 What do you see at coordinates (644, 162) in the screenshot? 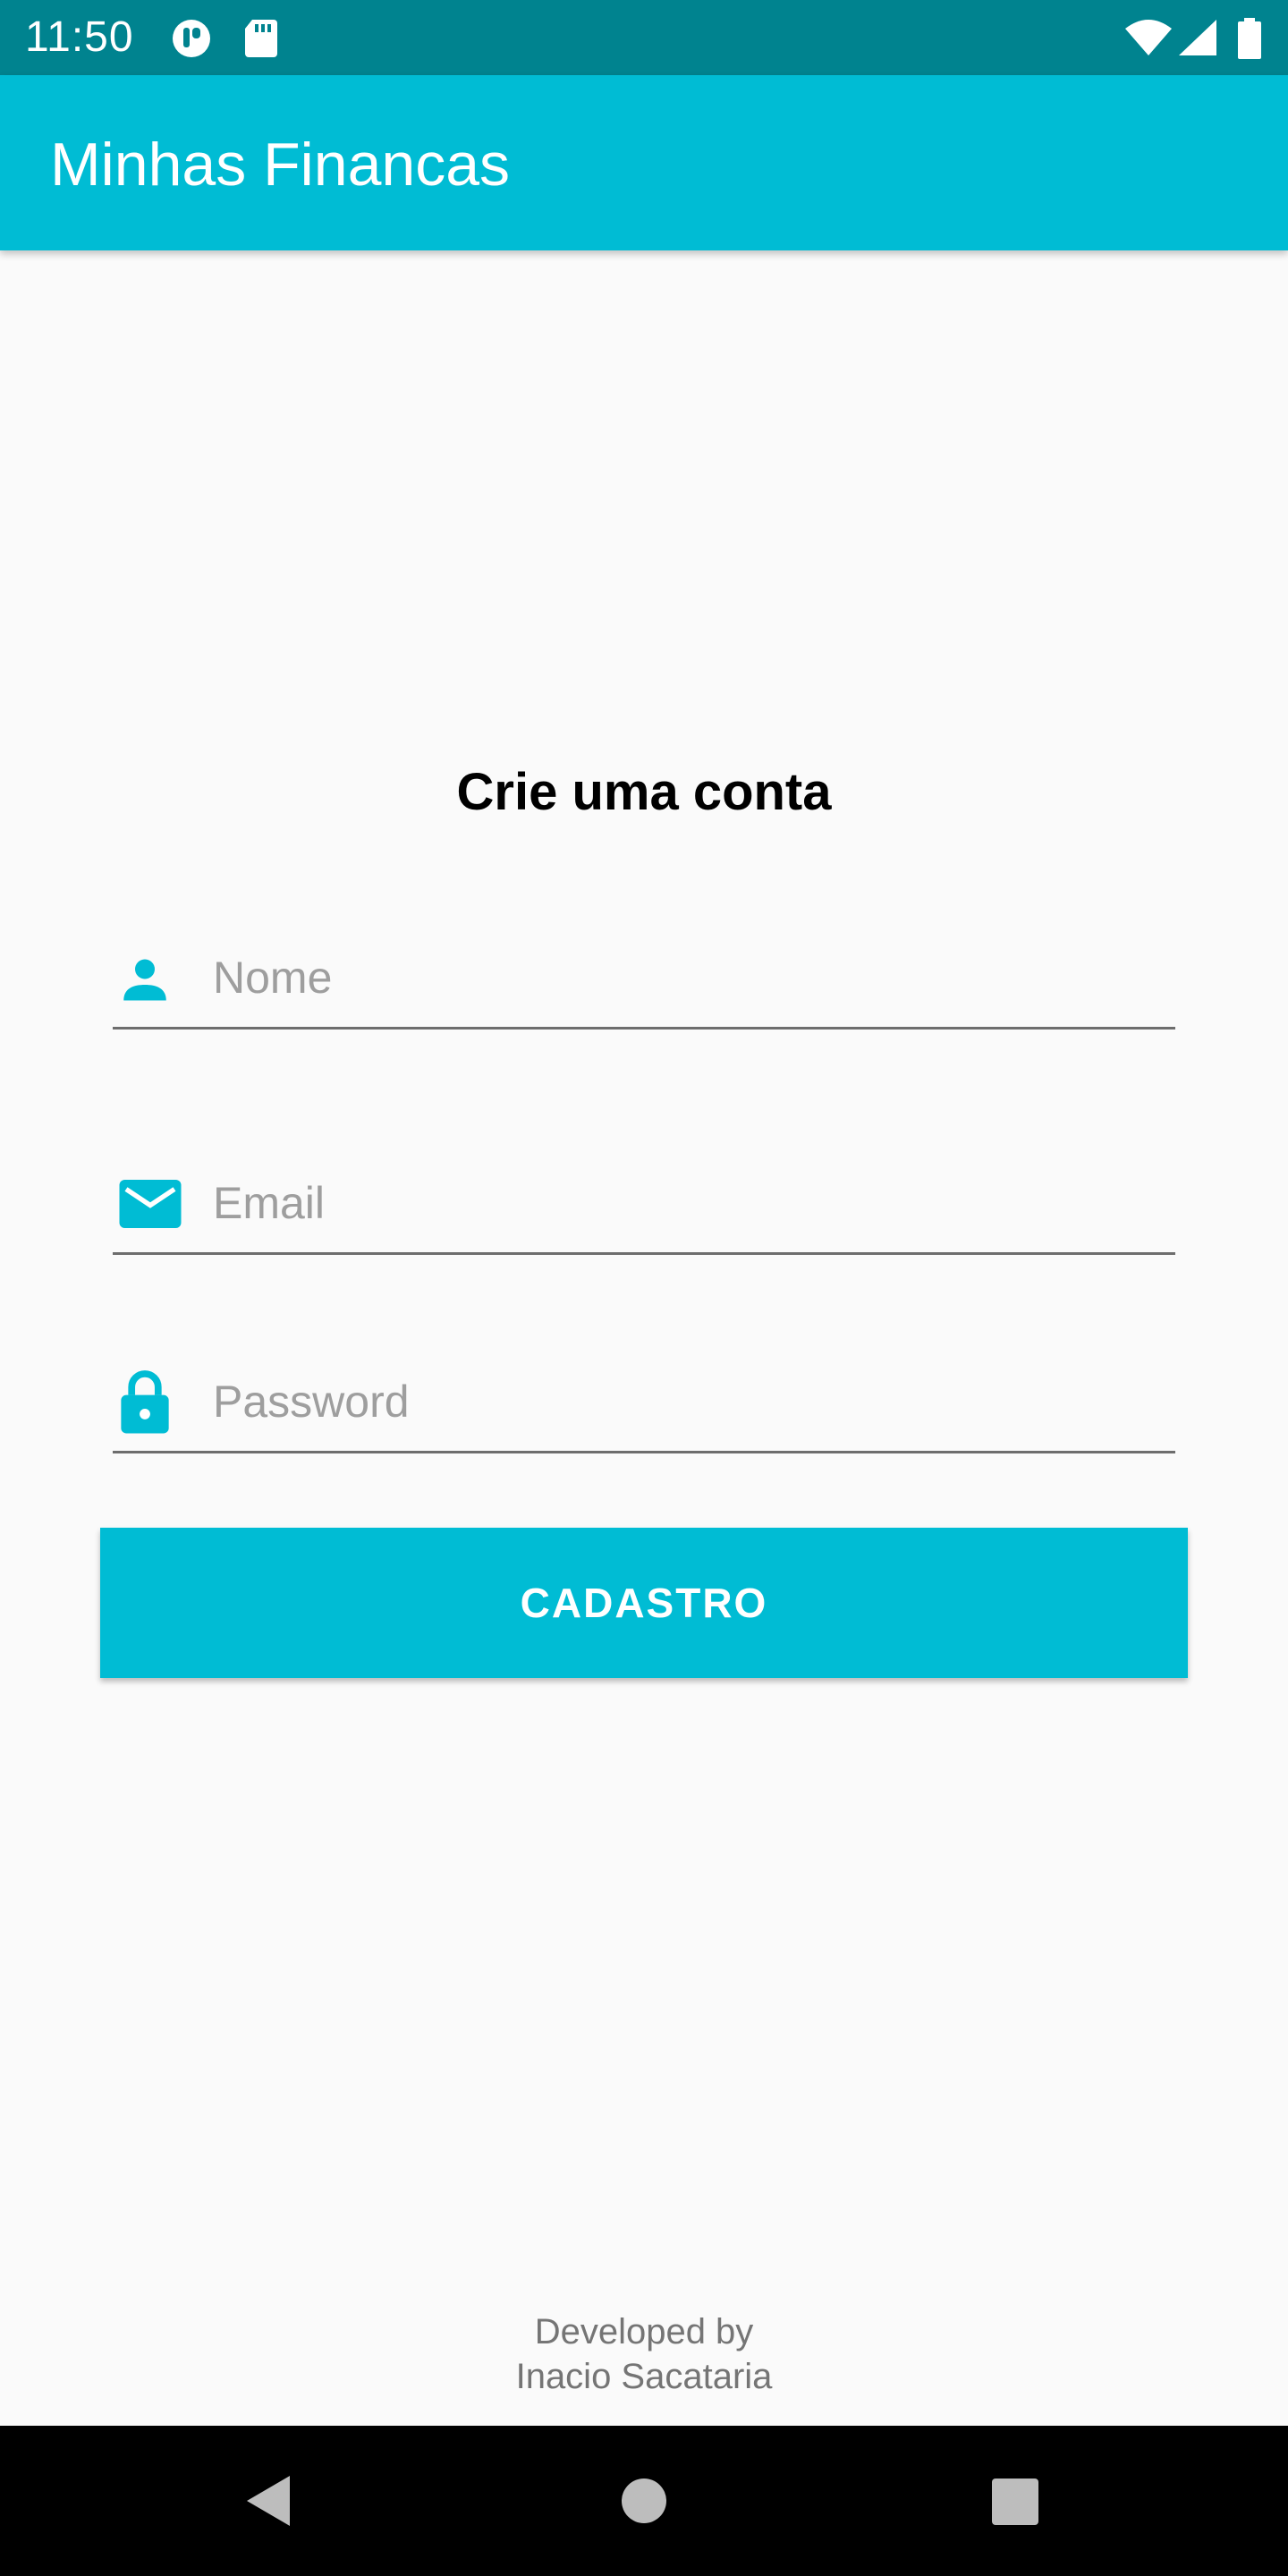
I see `app-bar: Minhas Financas` at bounding box center [644, 162].